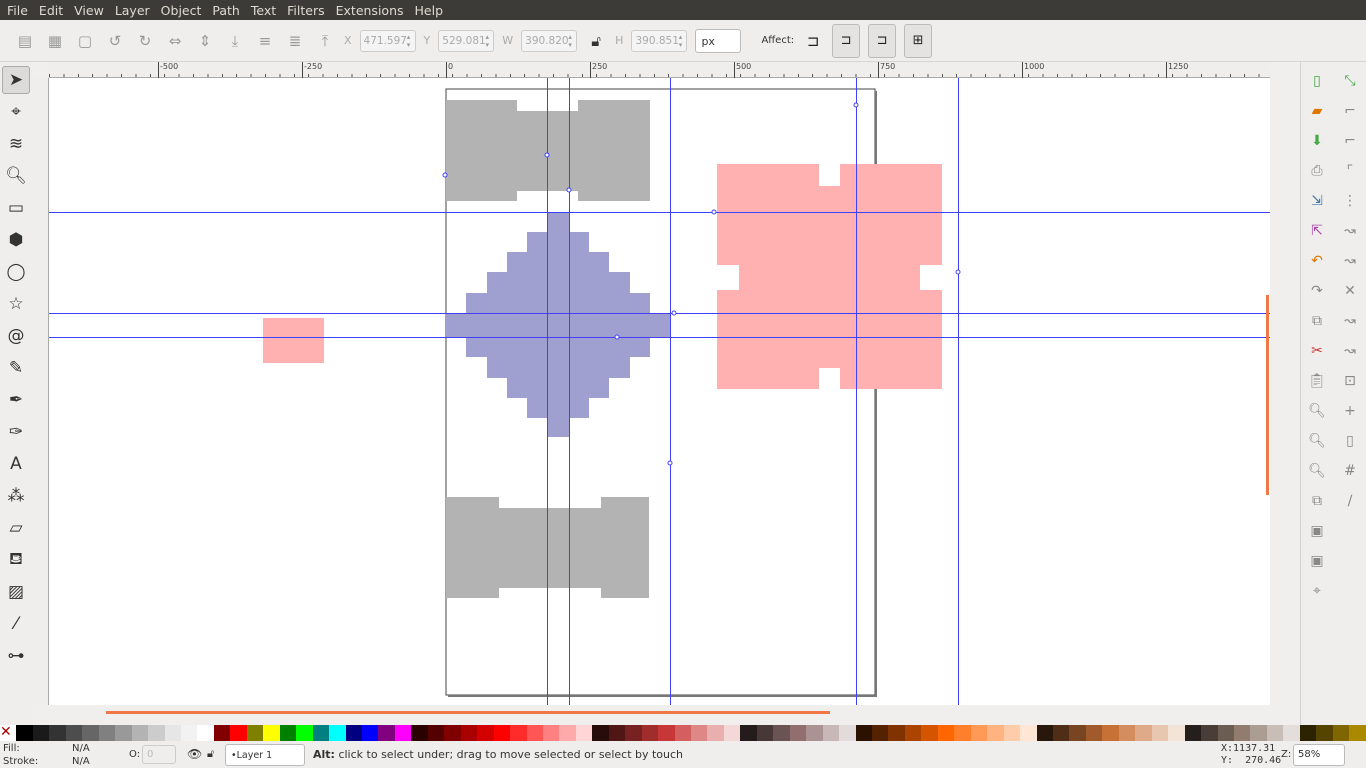  I want to click on print-icon: ⎙, so click(1317, 171).